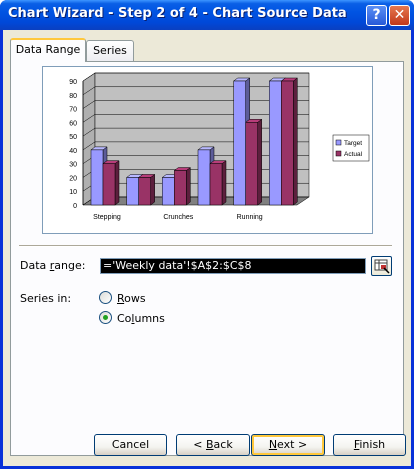 The width and height of the screenshot is (414, 469). I want to click on columns-label: Columns, so click(141, 318).